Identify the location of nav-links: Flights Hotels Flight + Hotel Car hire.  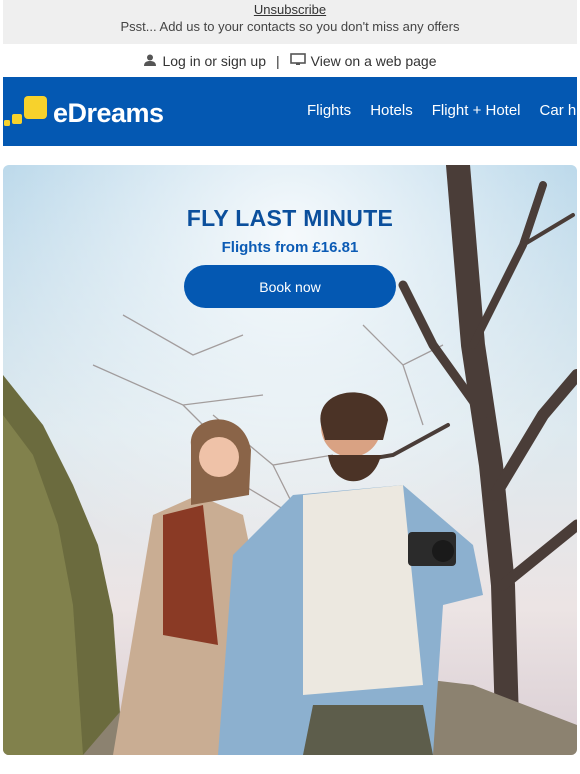
(442, 110).